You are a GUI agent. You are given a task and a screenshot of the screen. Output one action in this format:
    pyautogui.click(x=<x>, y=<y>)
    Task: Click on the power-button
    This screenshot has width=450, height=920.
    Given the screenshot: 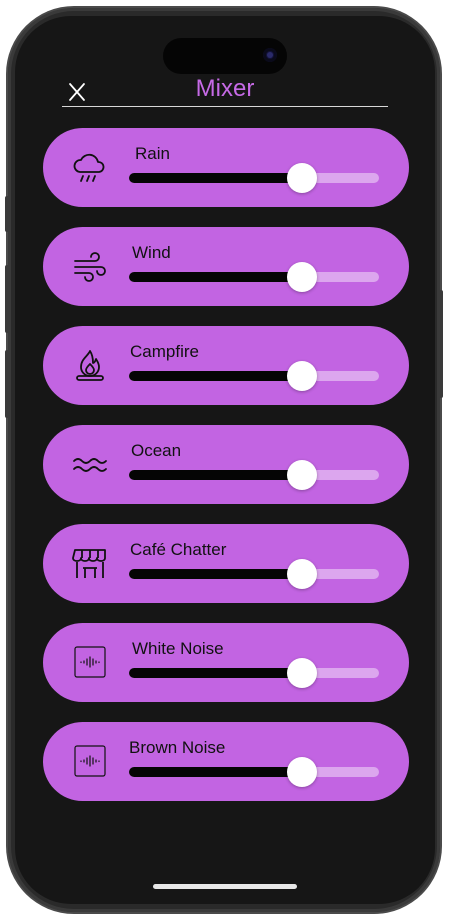 What is the action you would take?
    pyautogui.click(x=441, y=344)
    